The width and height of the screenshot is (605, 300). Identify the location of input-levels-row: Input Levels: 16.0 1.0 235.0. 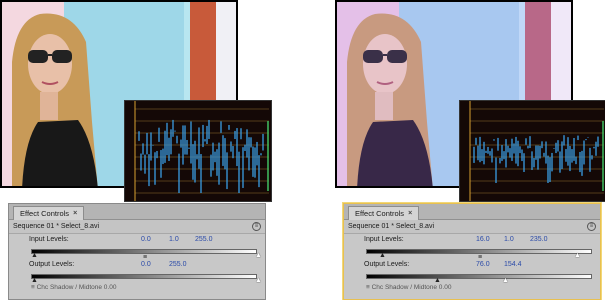
(472, 240).